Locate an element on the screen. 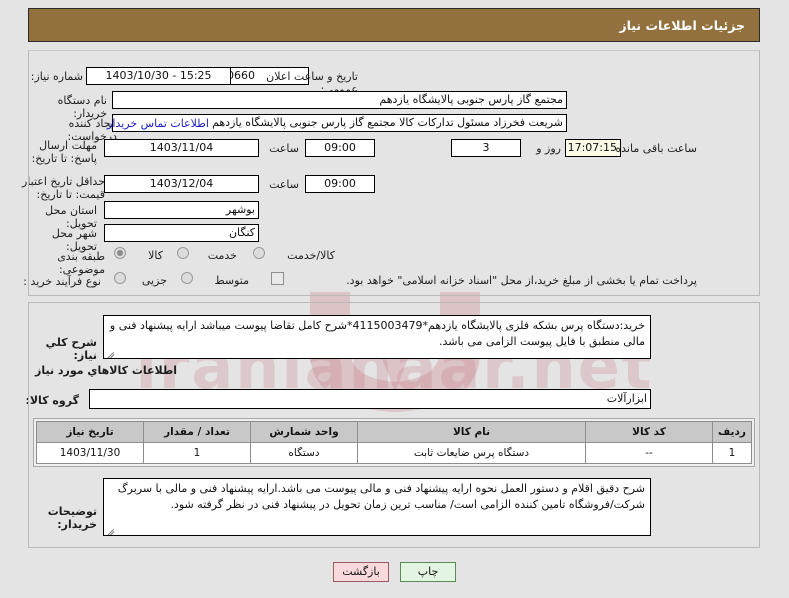 Image resolution: width=789 pixels, height=598 pixels. col-need-date: تاریخ نیاز is located at coordinates (90, 432).